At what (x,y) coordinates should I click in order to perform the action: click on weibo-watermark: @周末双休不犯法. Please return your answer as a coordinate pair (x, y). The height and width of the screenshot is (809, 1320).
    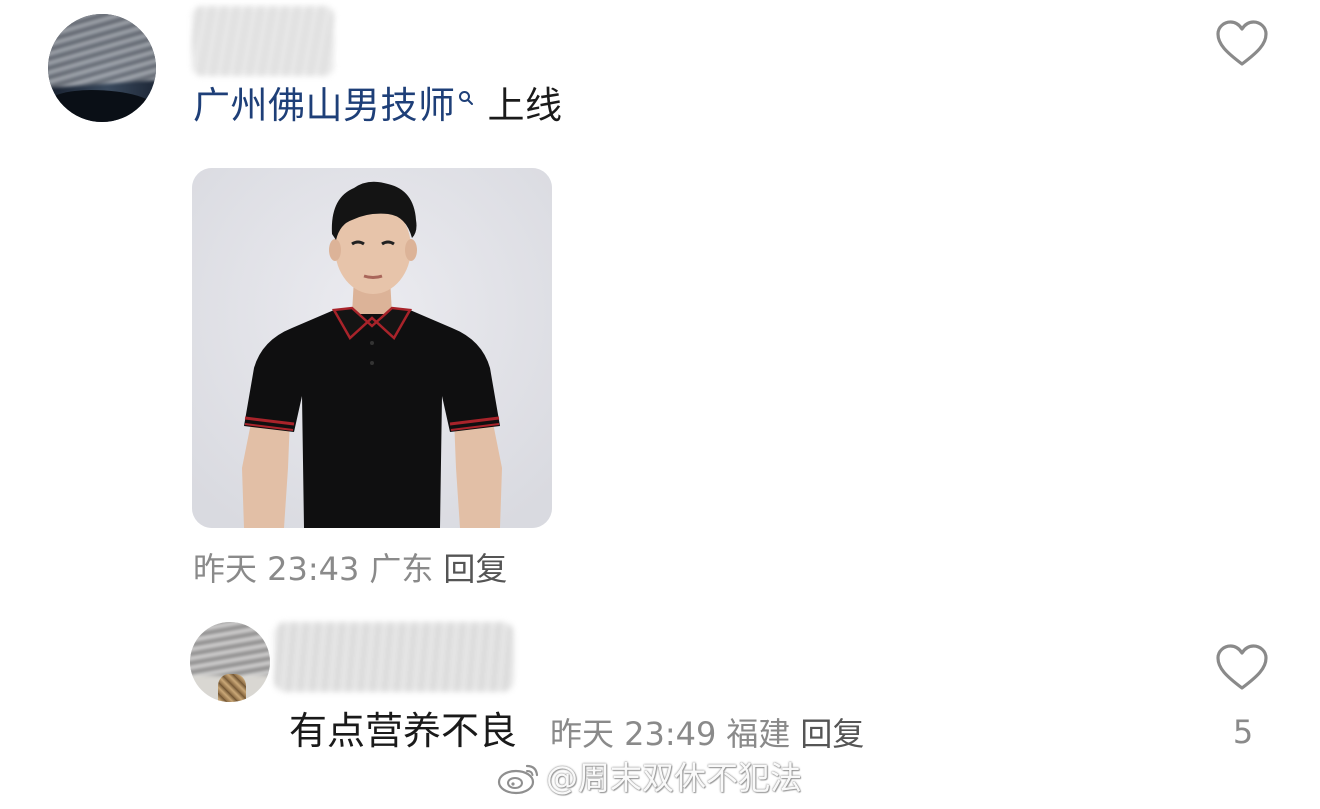
    Looking at the image, I should click on (649, 778).